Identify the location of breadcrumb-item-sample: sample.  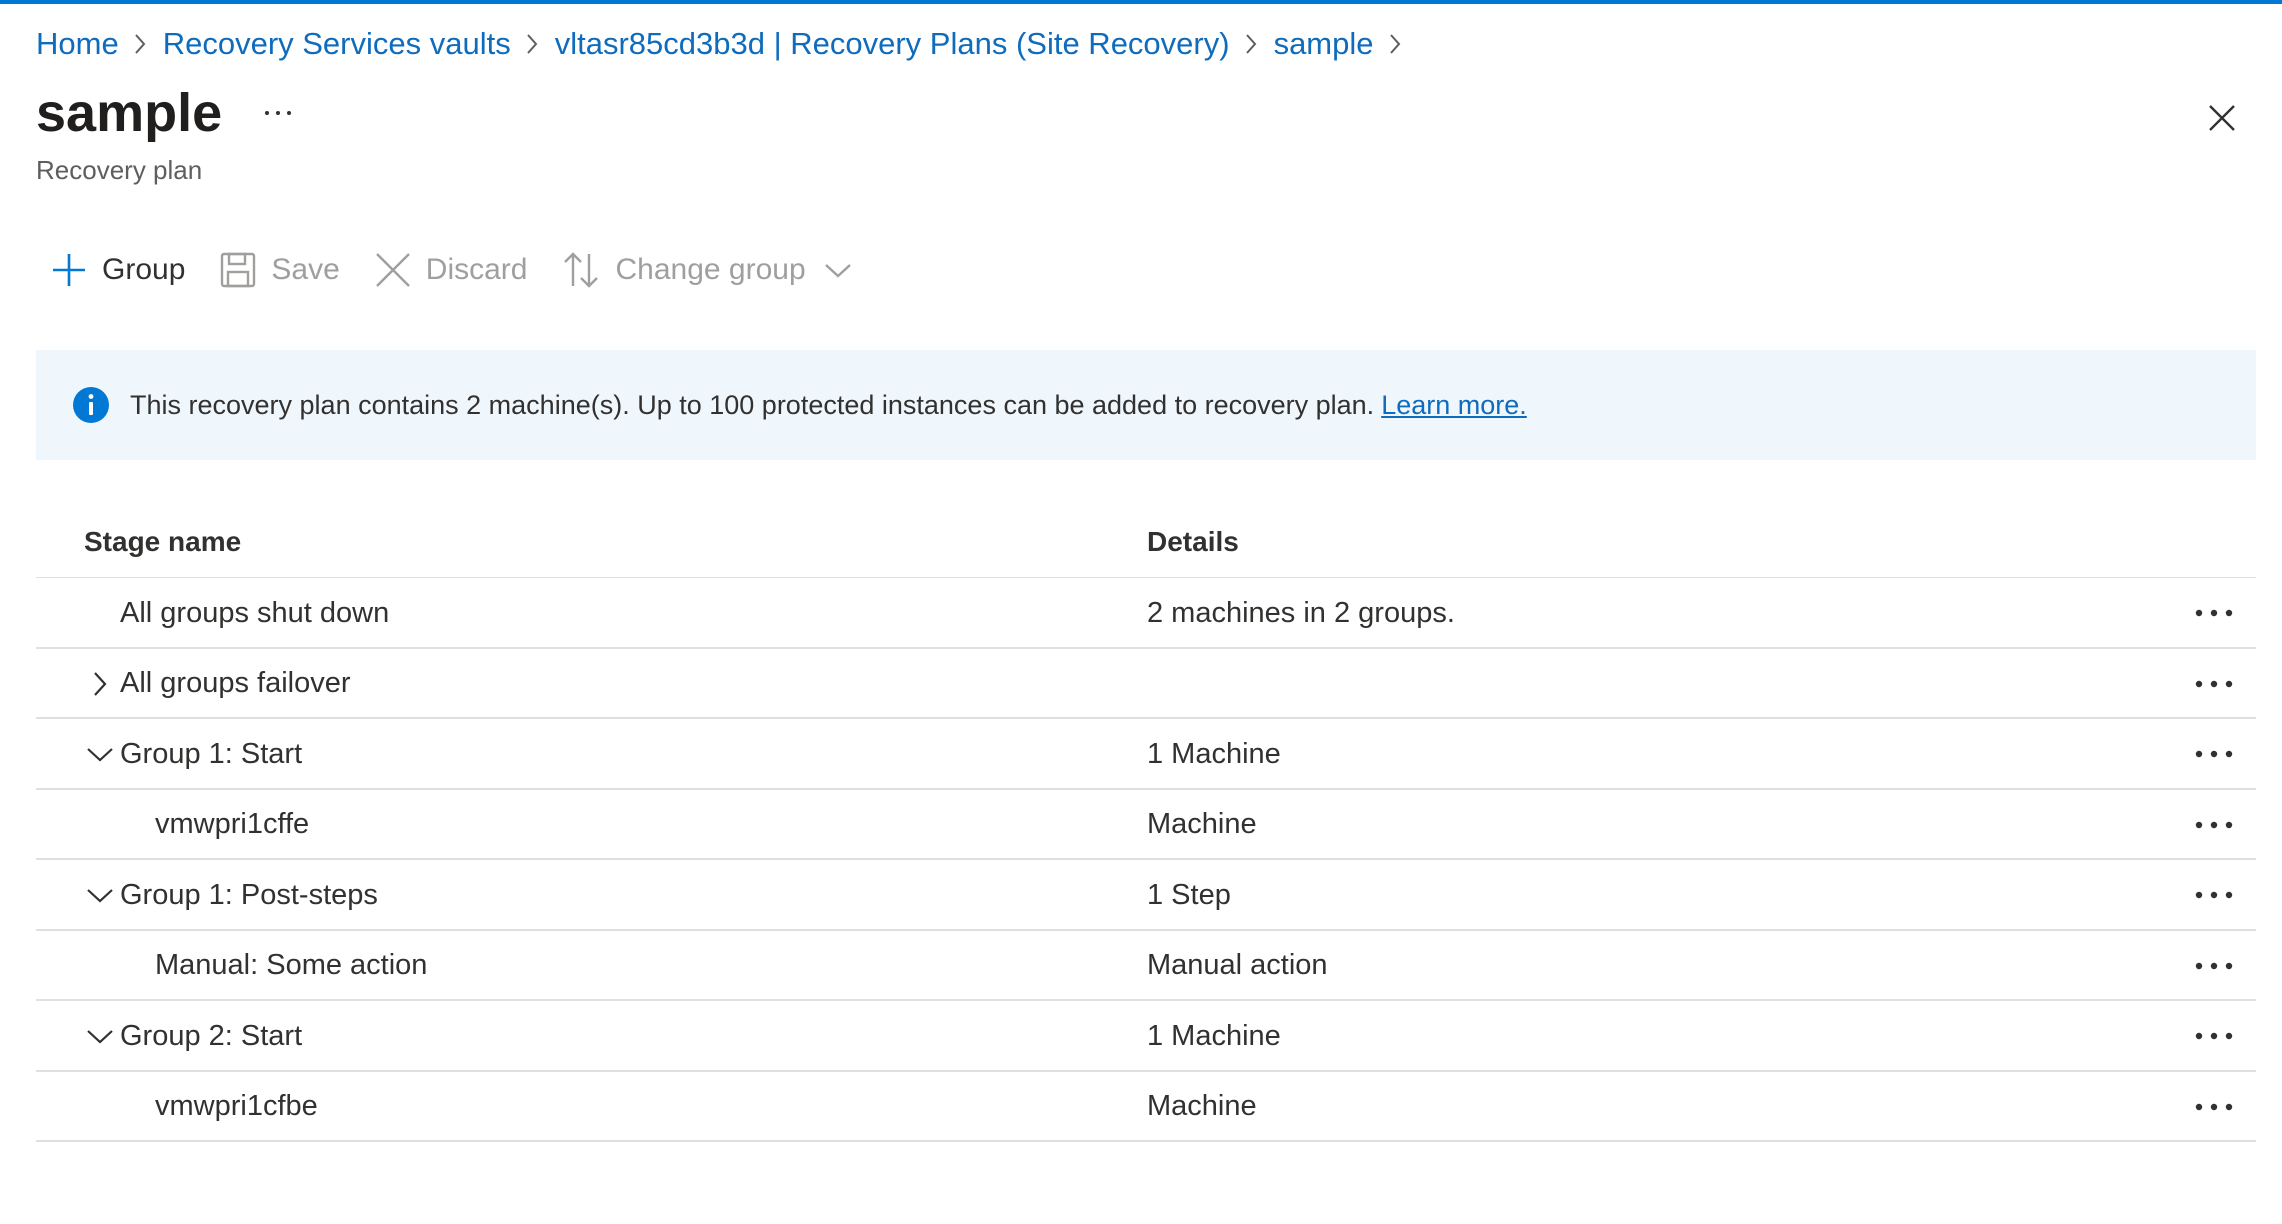
(1346, 44).